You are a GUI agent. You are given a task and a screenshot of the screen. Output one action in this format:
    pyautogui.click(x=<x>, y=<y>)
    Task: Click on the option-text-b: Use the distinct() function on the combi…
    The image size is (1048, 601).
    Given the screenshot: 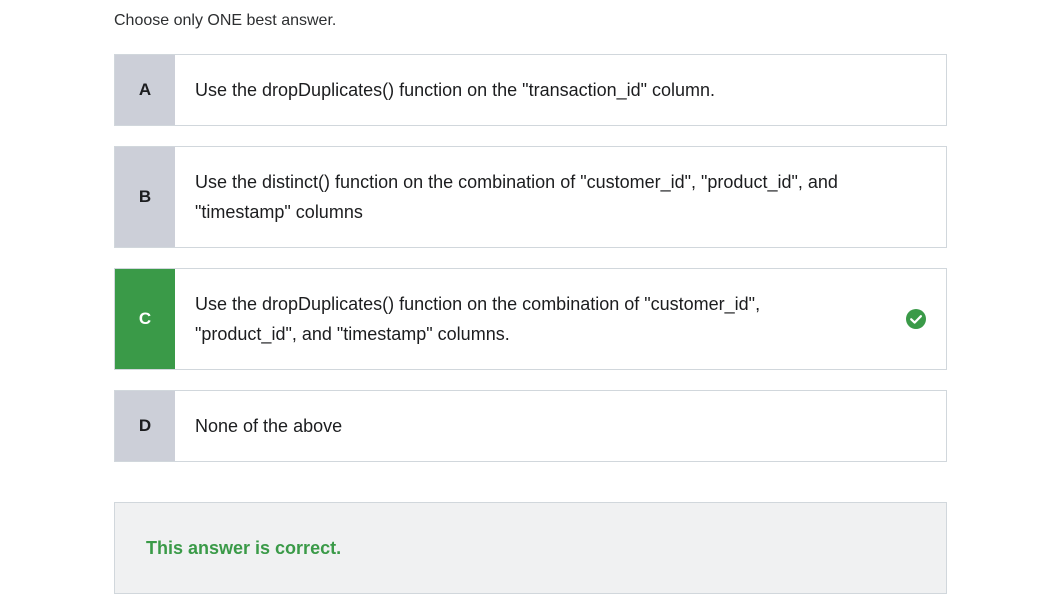 What is the action you would take?
    pyautogui.click(x=560, y=197)
    